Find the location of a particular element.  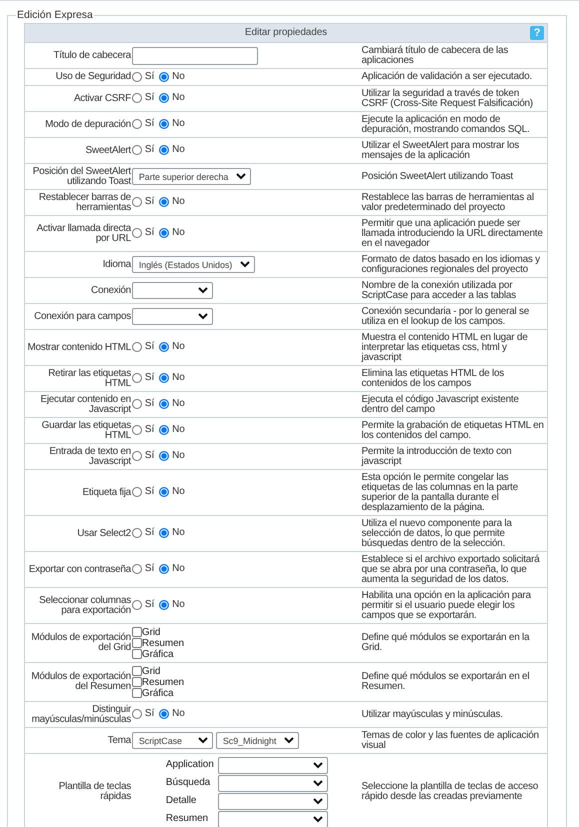

field-label: Exportar con contraseña is located at coordinates (79, 569).